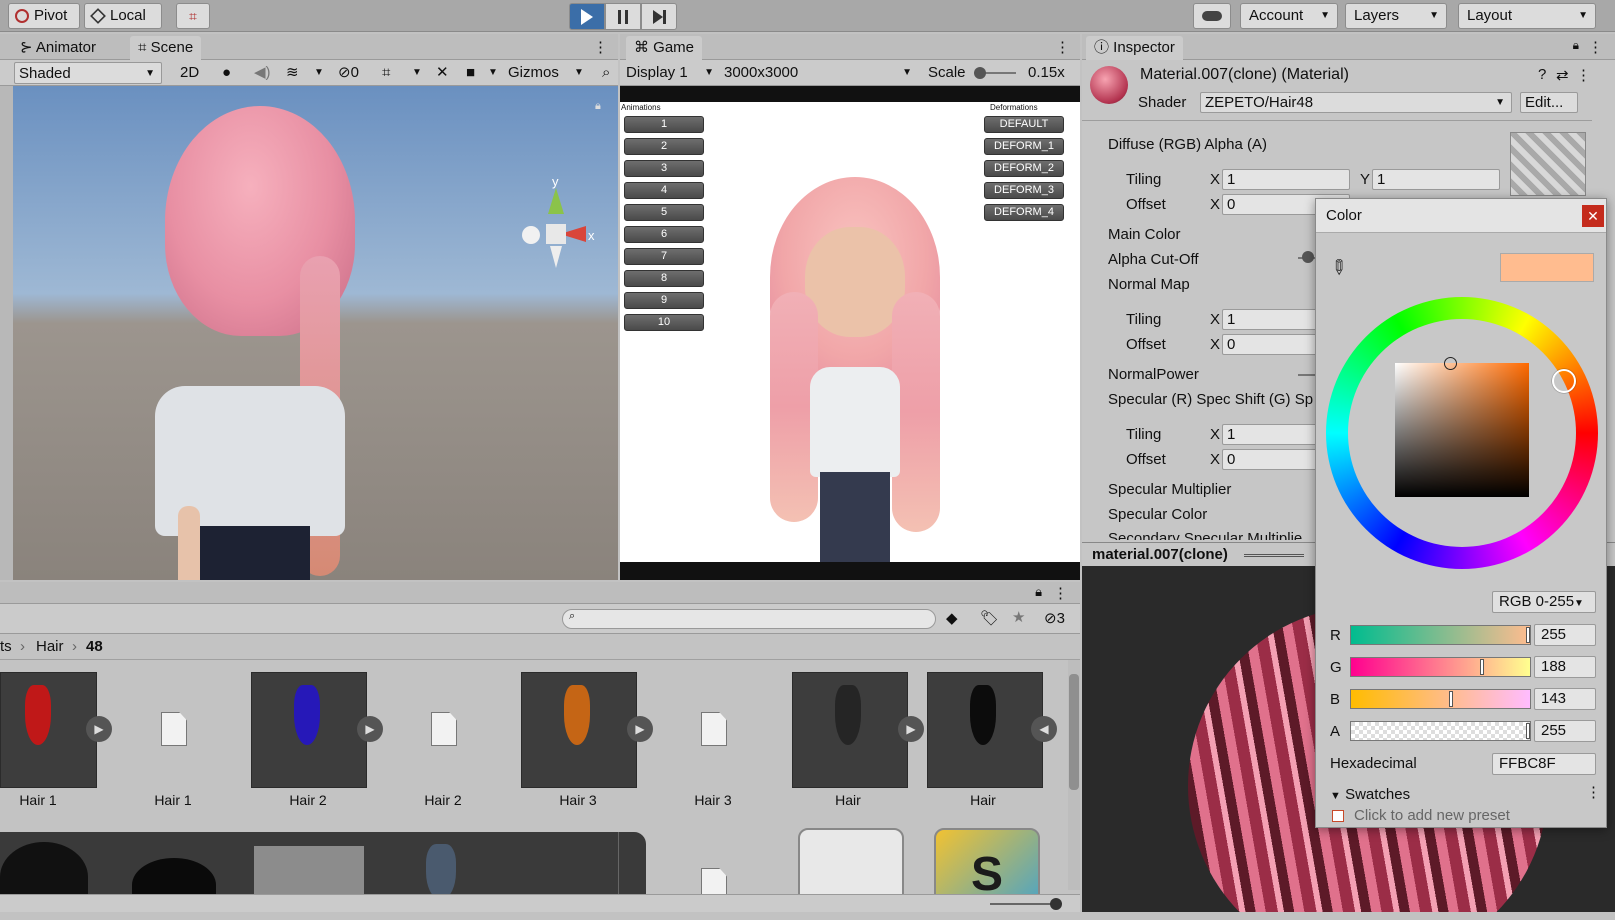 This screenshot has height=920, width=1615. What do you see at coordinates (1024, 190) in the screenshot?
I see `deformation-button: DEFORM_3` at bounding box center [1024, 190].